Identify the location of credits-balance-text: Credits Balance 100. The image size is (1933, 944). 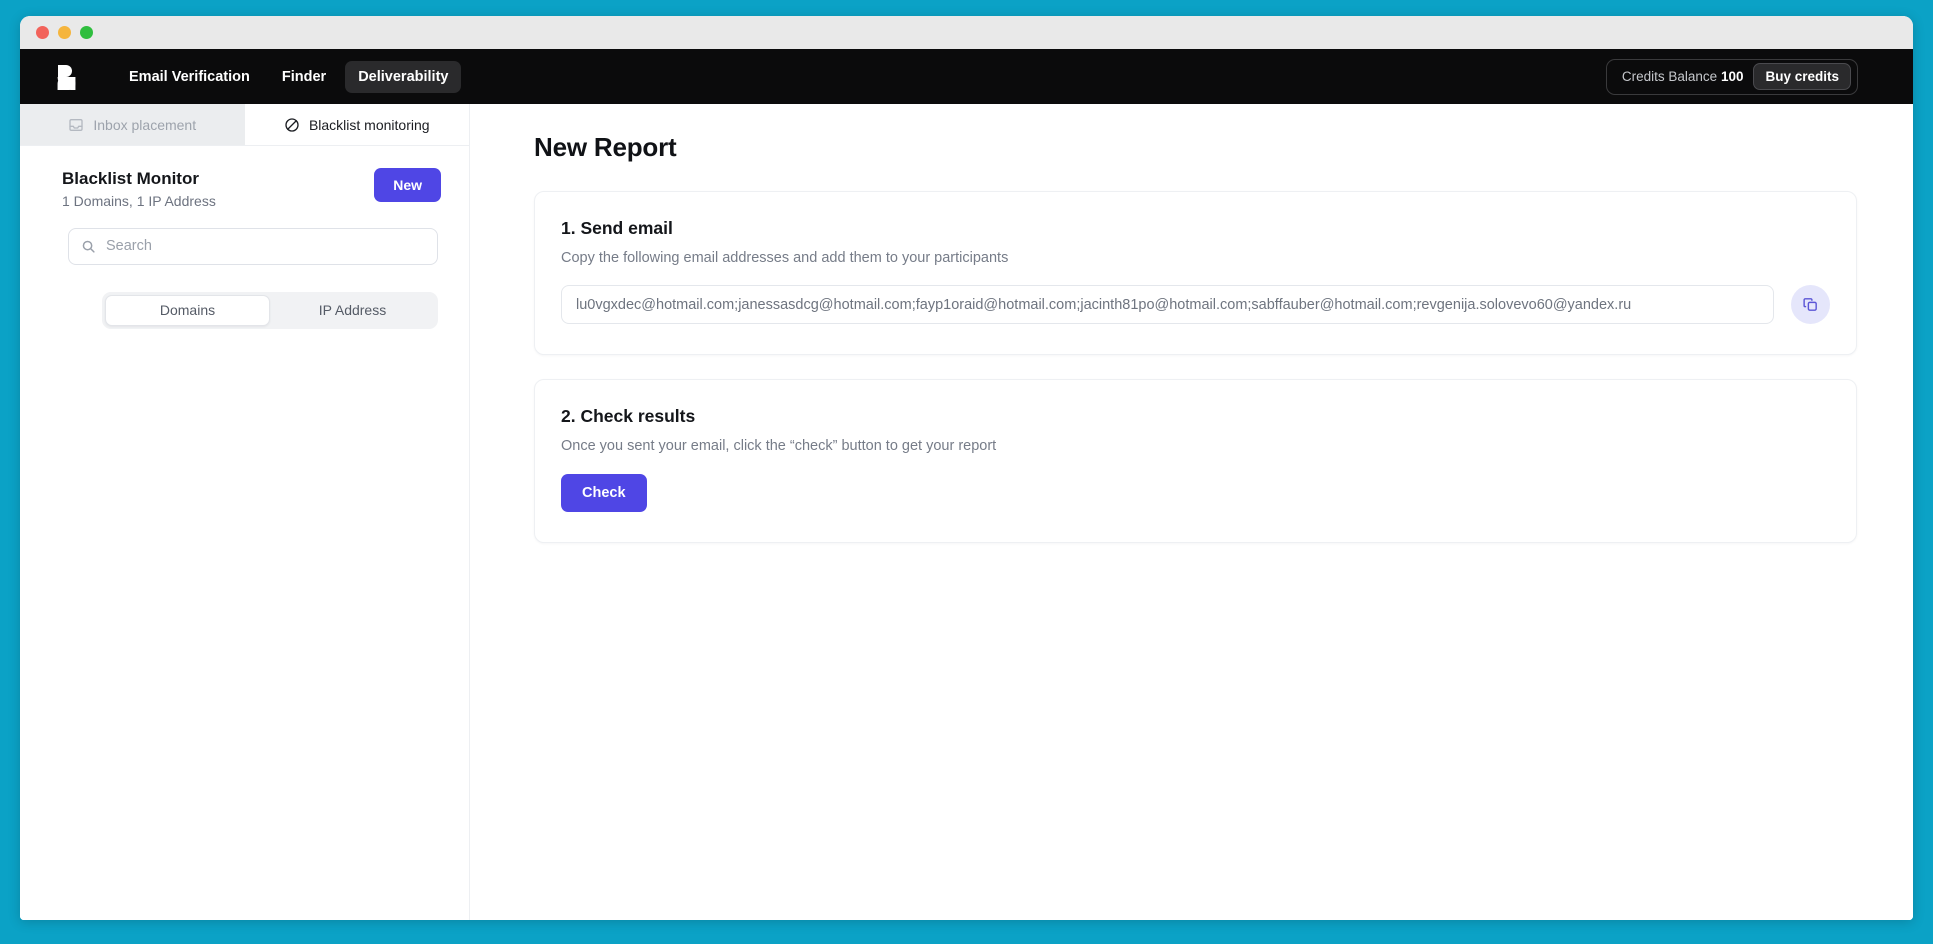
(1683, 76).